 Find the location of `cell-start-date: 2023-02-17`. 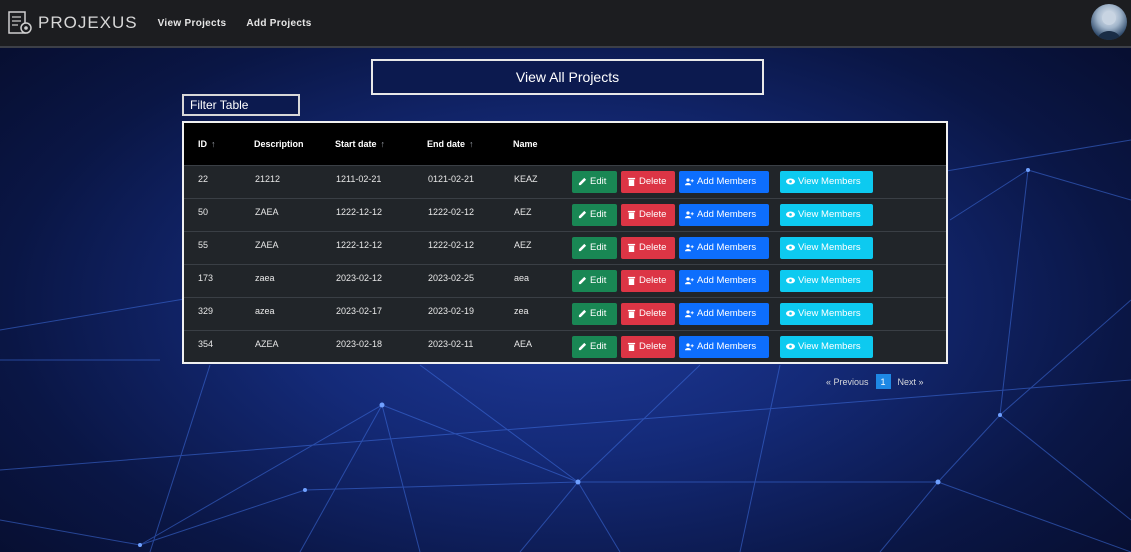

cell-start-date: 2023-02-17 is located at coordinates (359, 310).